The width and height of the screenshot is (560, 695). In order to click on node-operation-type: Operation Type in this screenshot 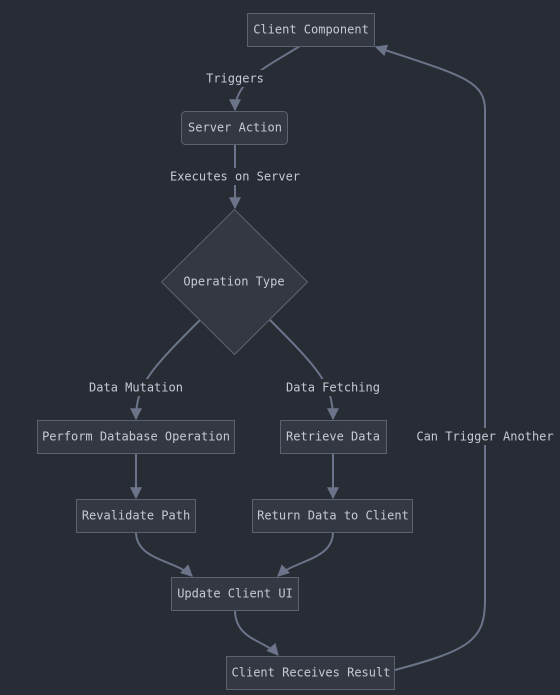, I will do `click(234, 282)`.